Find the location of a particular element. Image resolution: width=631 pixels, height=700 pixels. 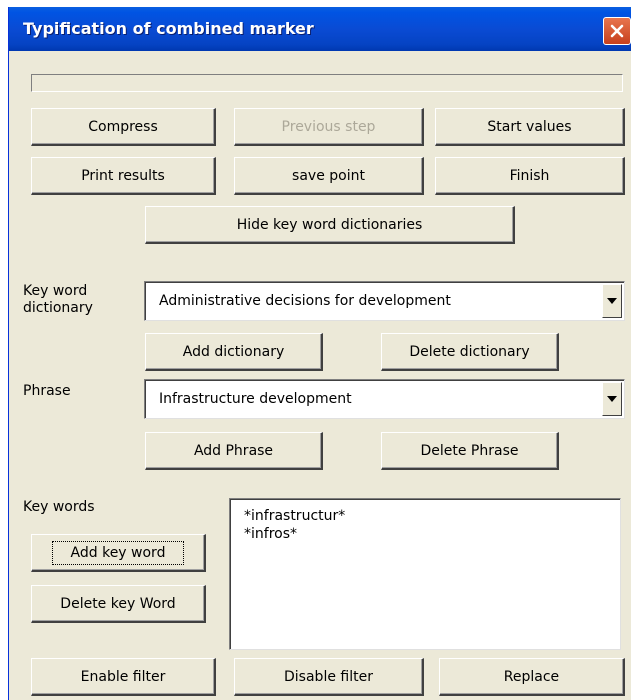

hide-dictionaries-button-label: Hide key word dictionaries is located at coordinates (329, 224).